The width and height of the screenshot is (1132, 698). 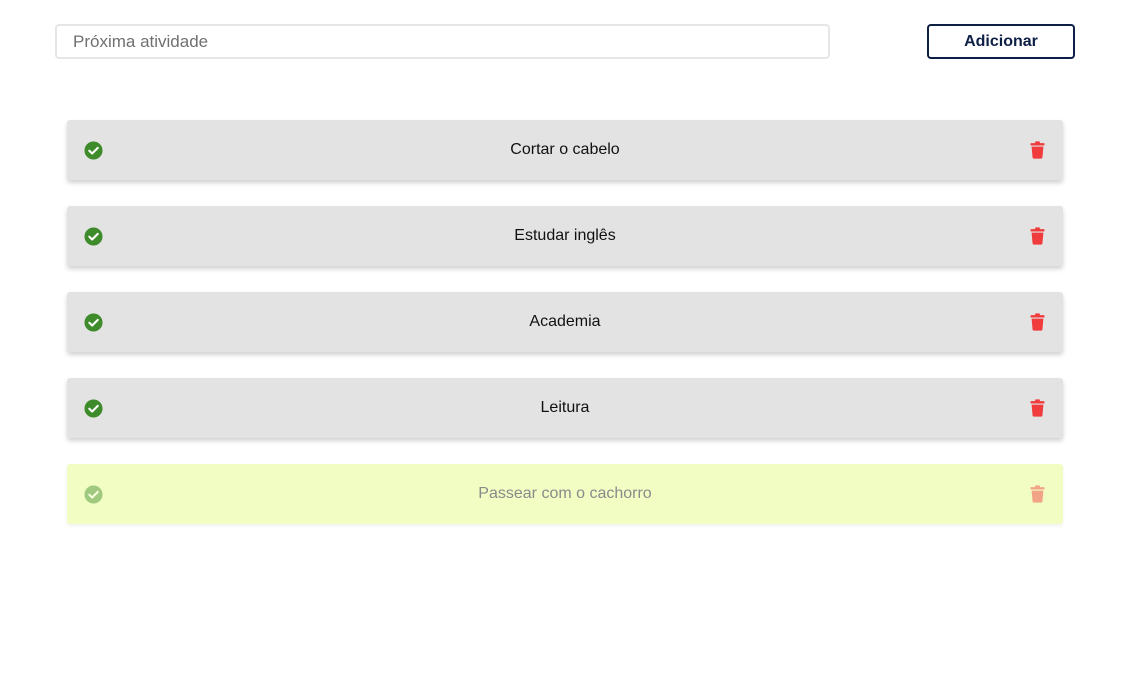 I want to click on task-item: Academia, so click(x=565, y=322).